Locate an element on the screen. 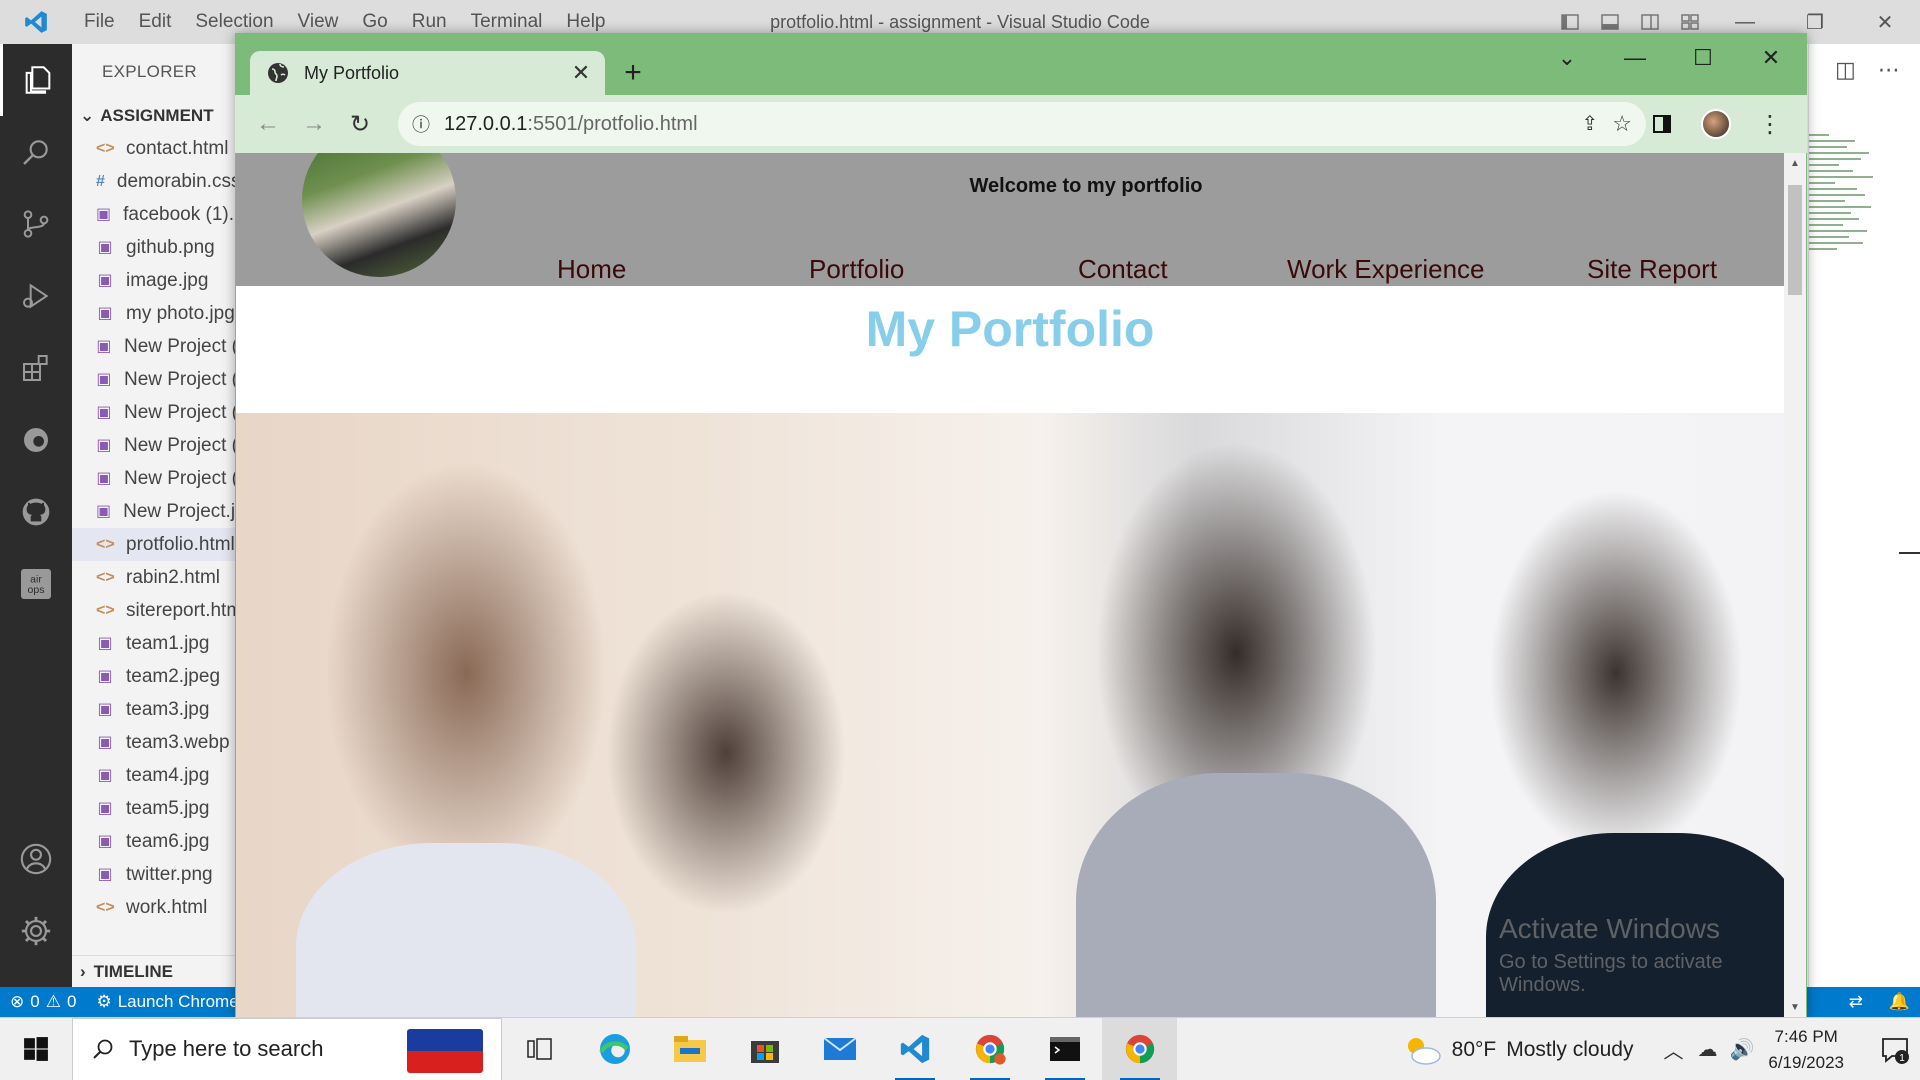 The image size is (1920, 1080). notifications-bell-icon: 🔔 is located at coordinates (1899, 1002).